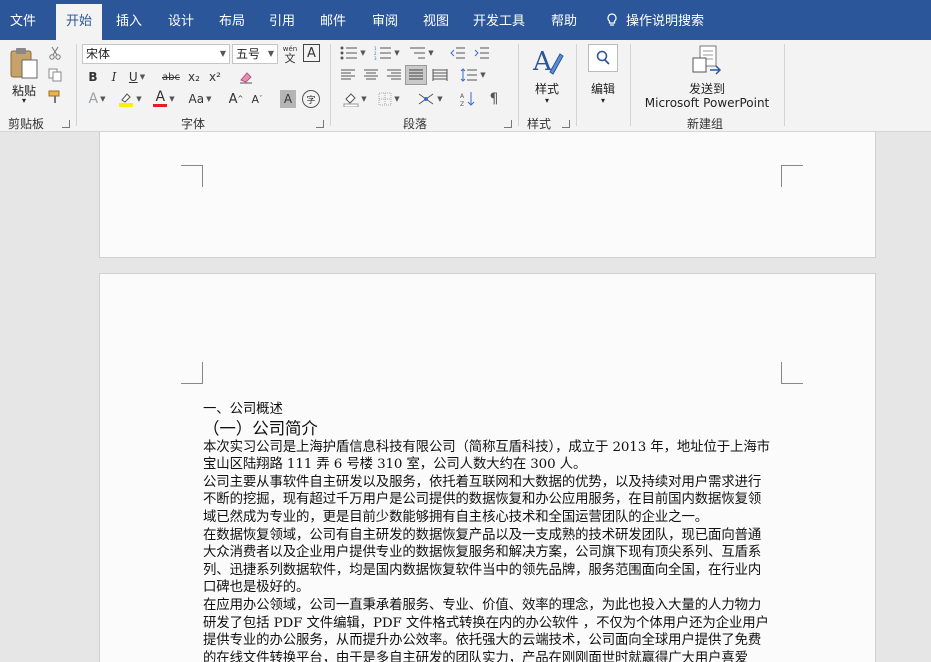 The height and width of the screenshot is (662, 931). Describe the element at coordinates (311, 53) in the screenshot. I see `character-border-button: A` at that location.